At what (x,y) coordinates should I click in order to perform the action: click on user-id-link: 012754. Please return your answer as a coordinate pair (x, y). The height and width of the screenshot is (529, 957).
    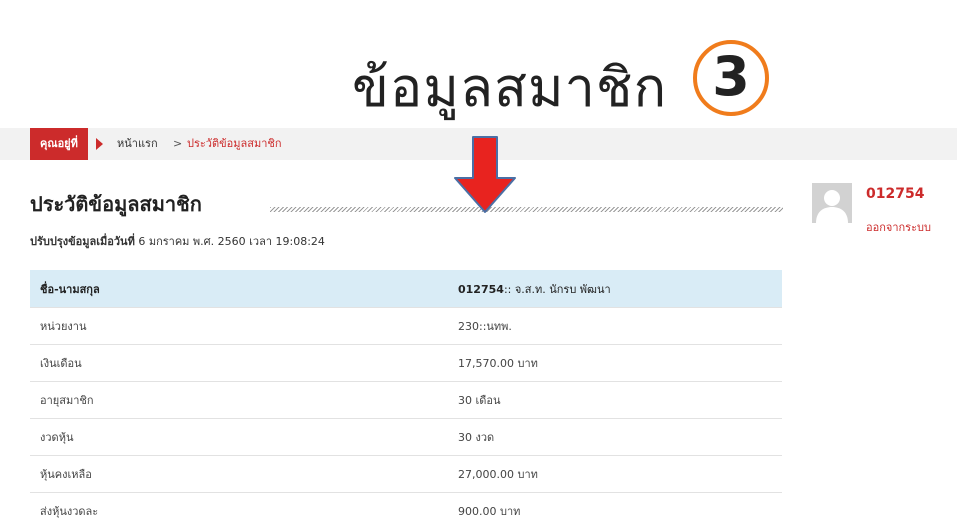
    Looking at the image, I should click on (895, 194).